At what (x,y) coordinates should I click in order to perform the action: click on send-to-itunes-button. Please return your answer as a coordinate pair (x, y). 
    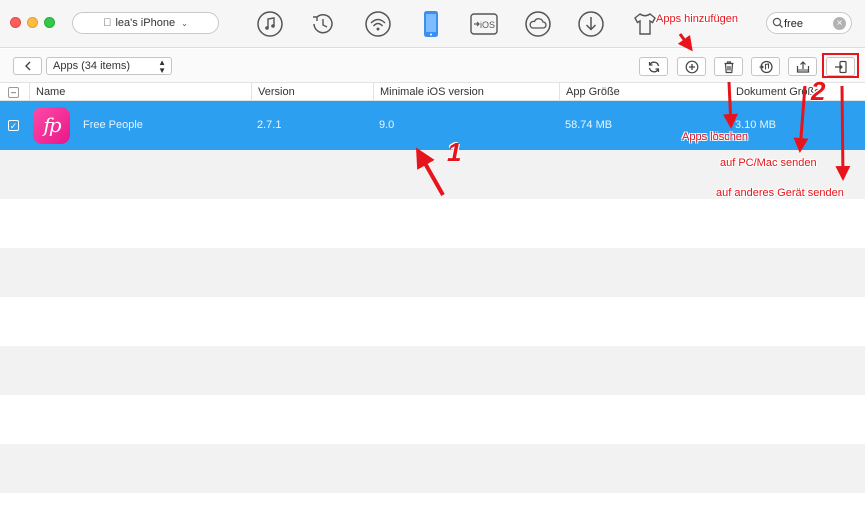
    Looking at the image, I should click on (765, 66).